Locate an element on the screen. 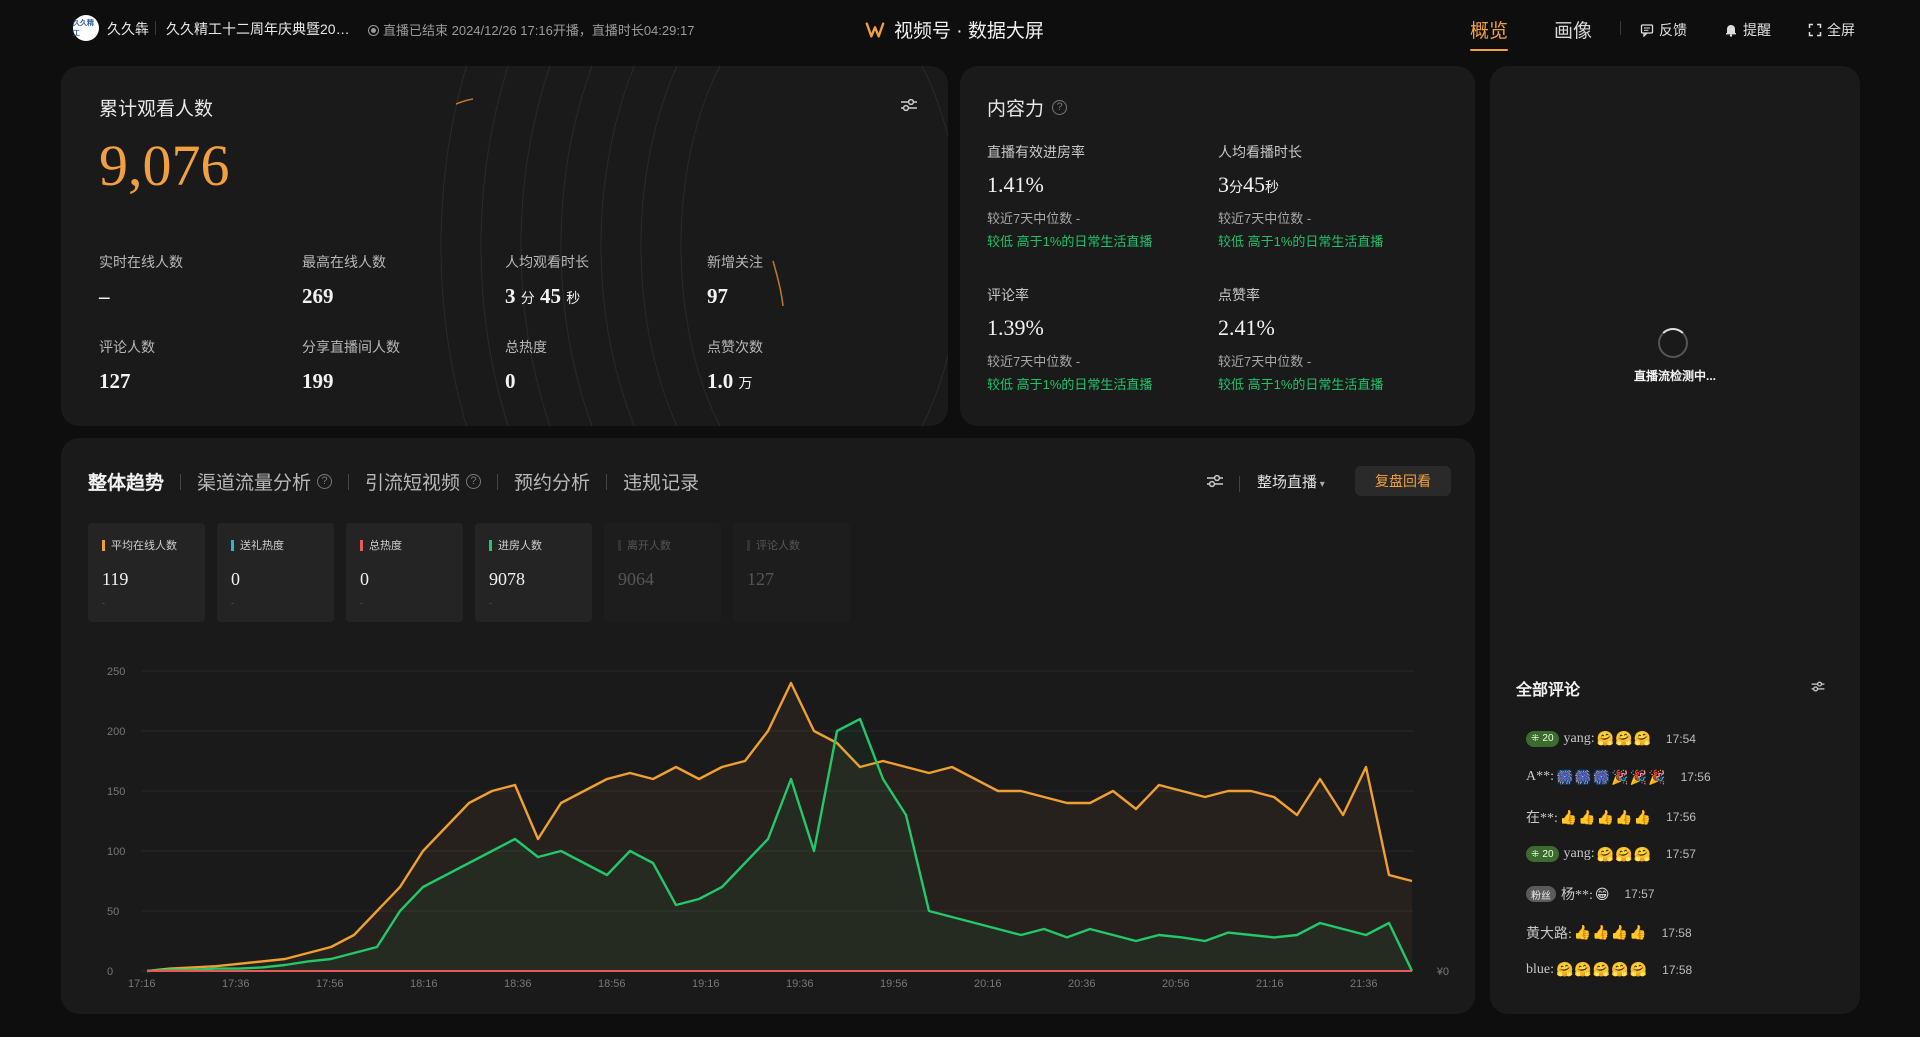  brand-name: 久久犇 is located at coordinates (128, 29).